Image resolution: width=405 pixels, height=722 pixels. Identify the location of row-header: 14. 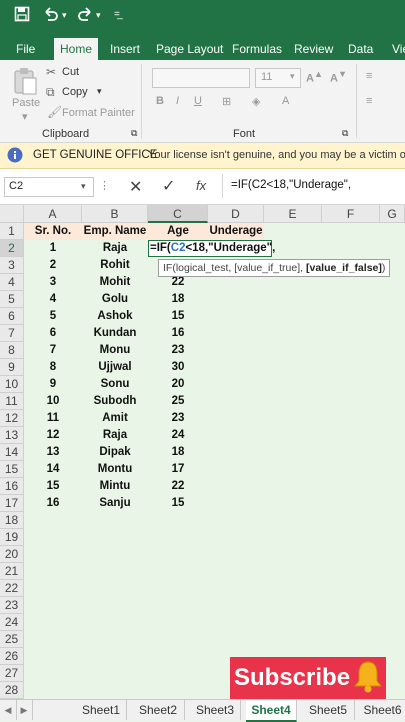
(12, 452).